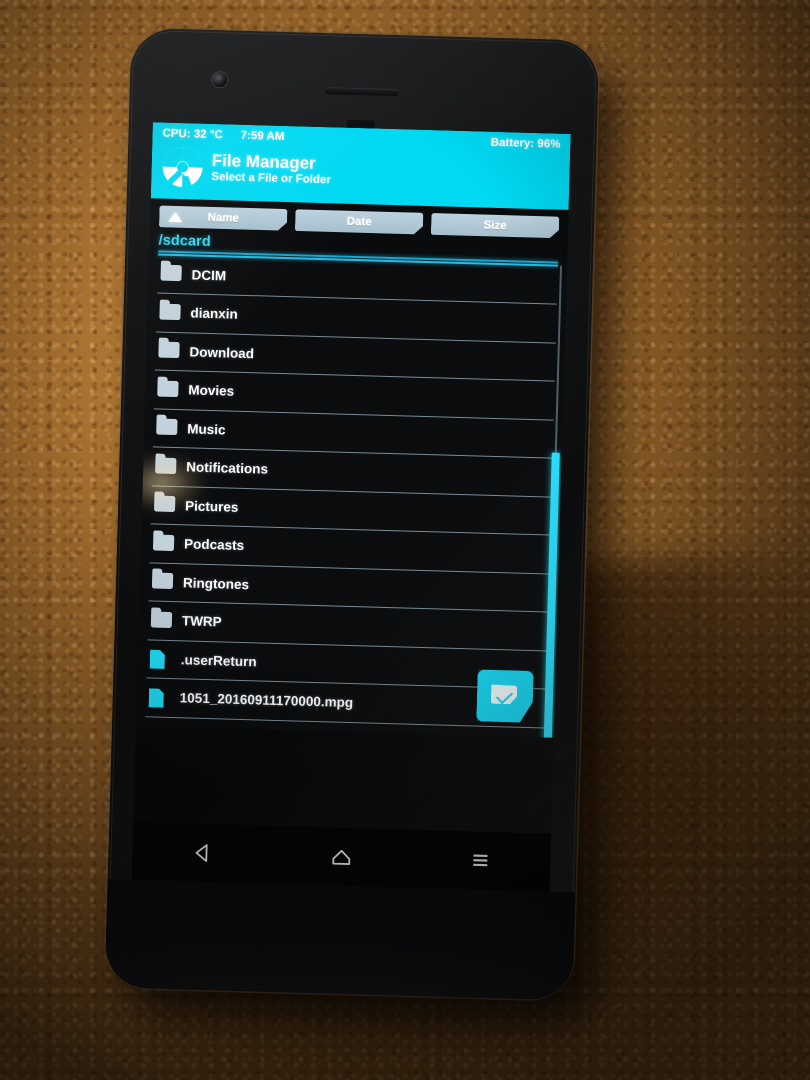 The image size is (810, 1080). What do you see at coordinates (214, 314) in the screenshot?
I see `file-name-label: dianxin` at bounding box center [214, 314].